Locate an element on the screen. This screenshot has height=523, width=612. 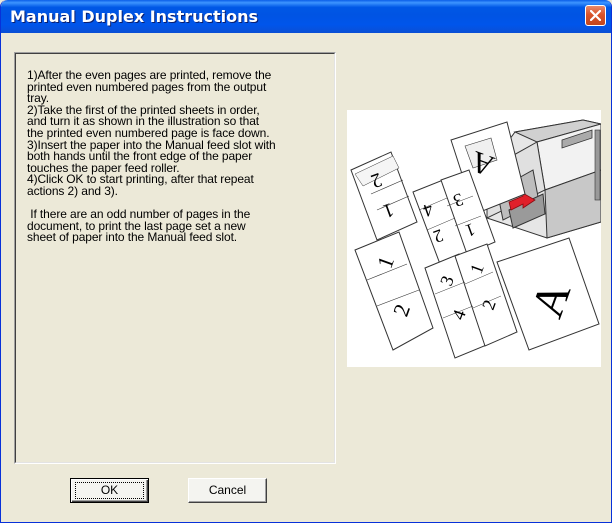
window-title: Manual Duplex Instructions is located at coordinates (134, 16).